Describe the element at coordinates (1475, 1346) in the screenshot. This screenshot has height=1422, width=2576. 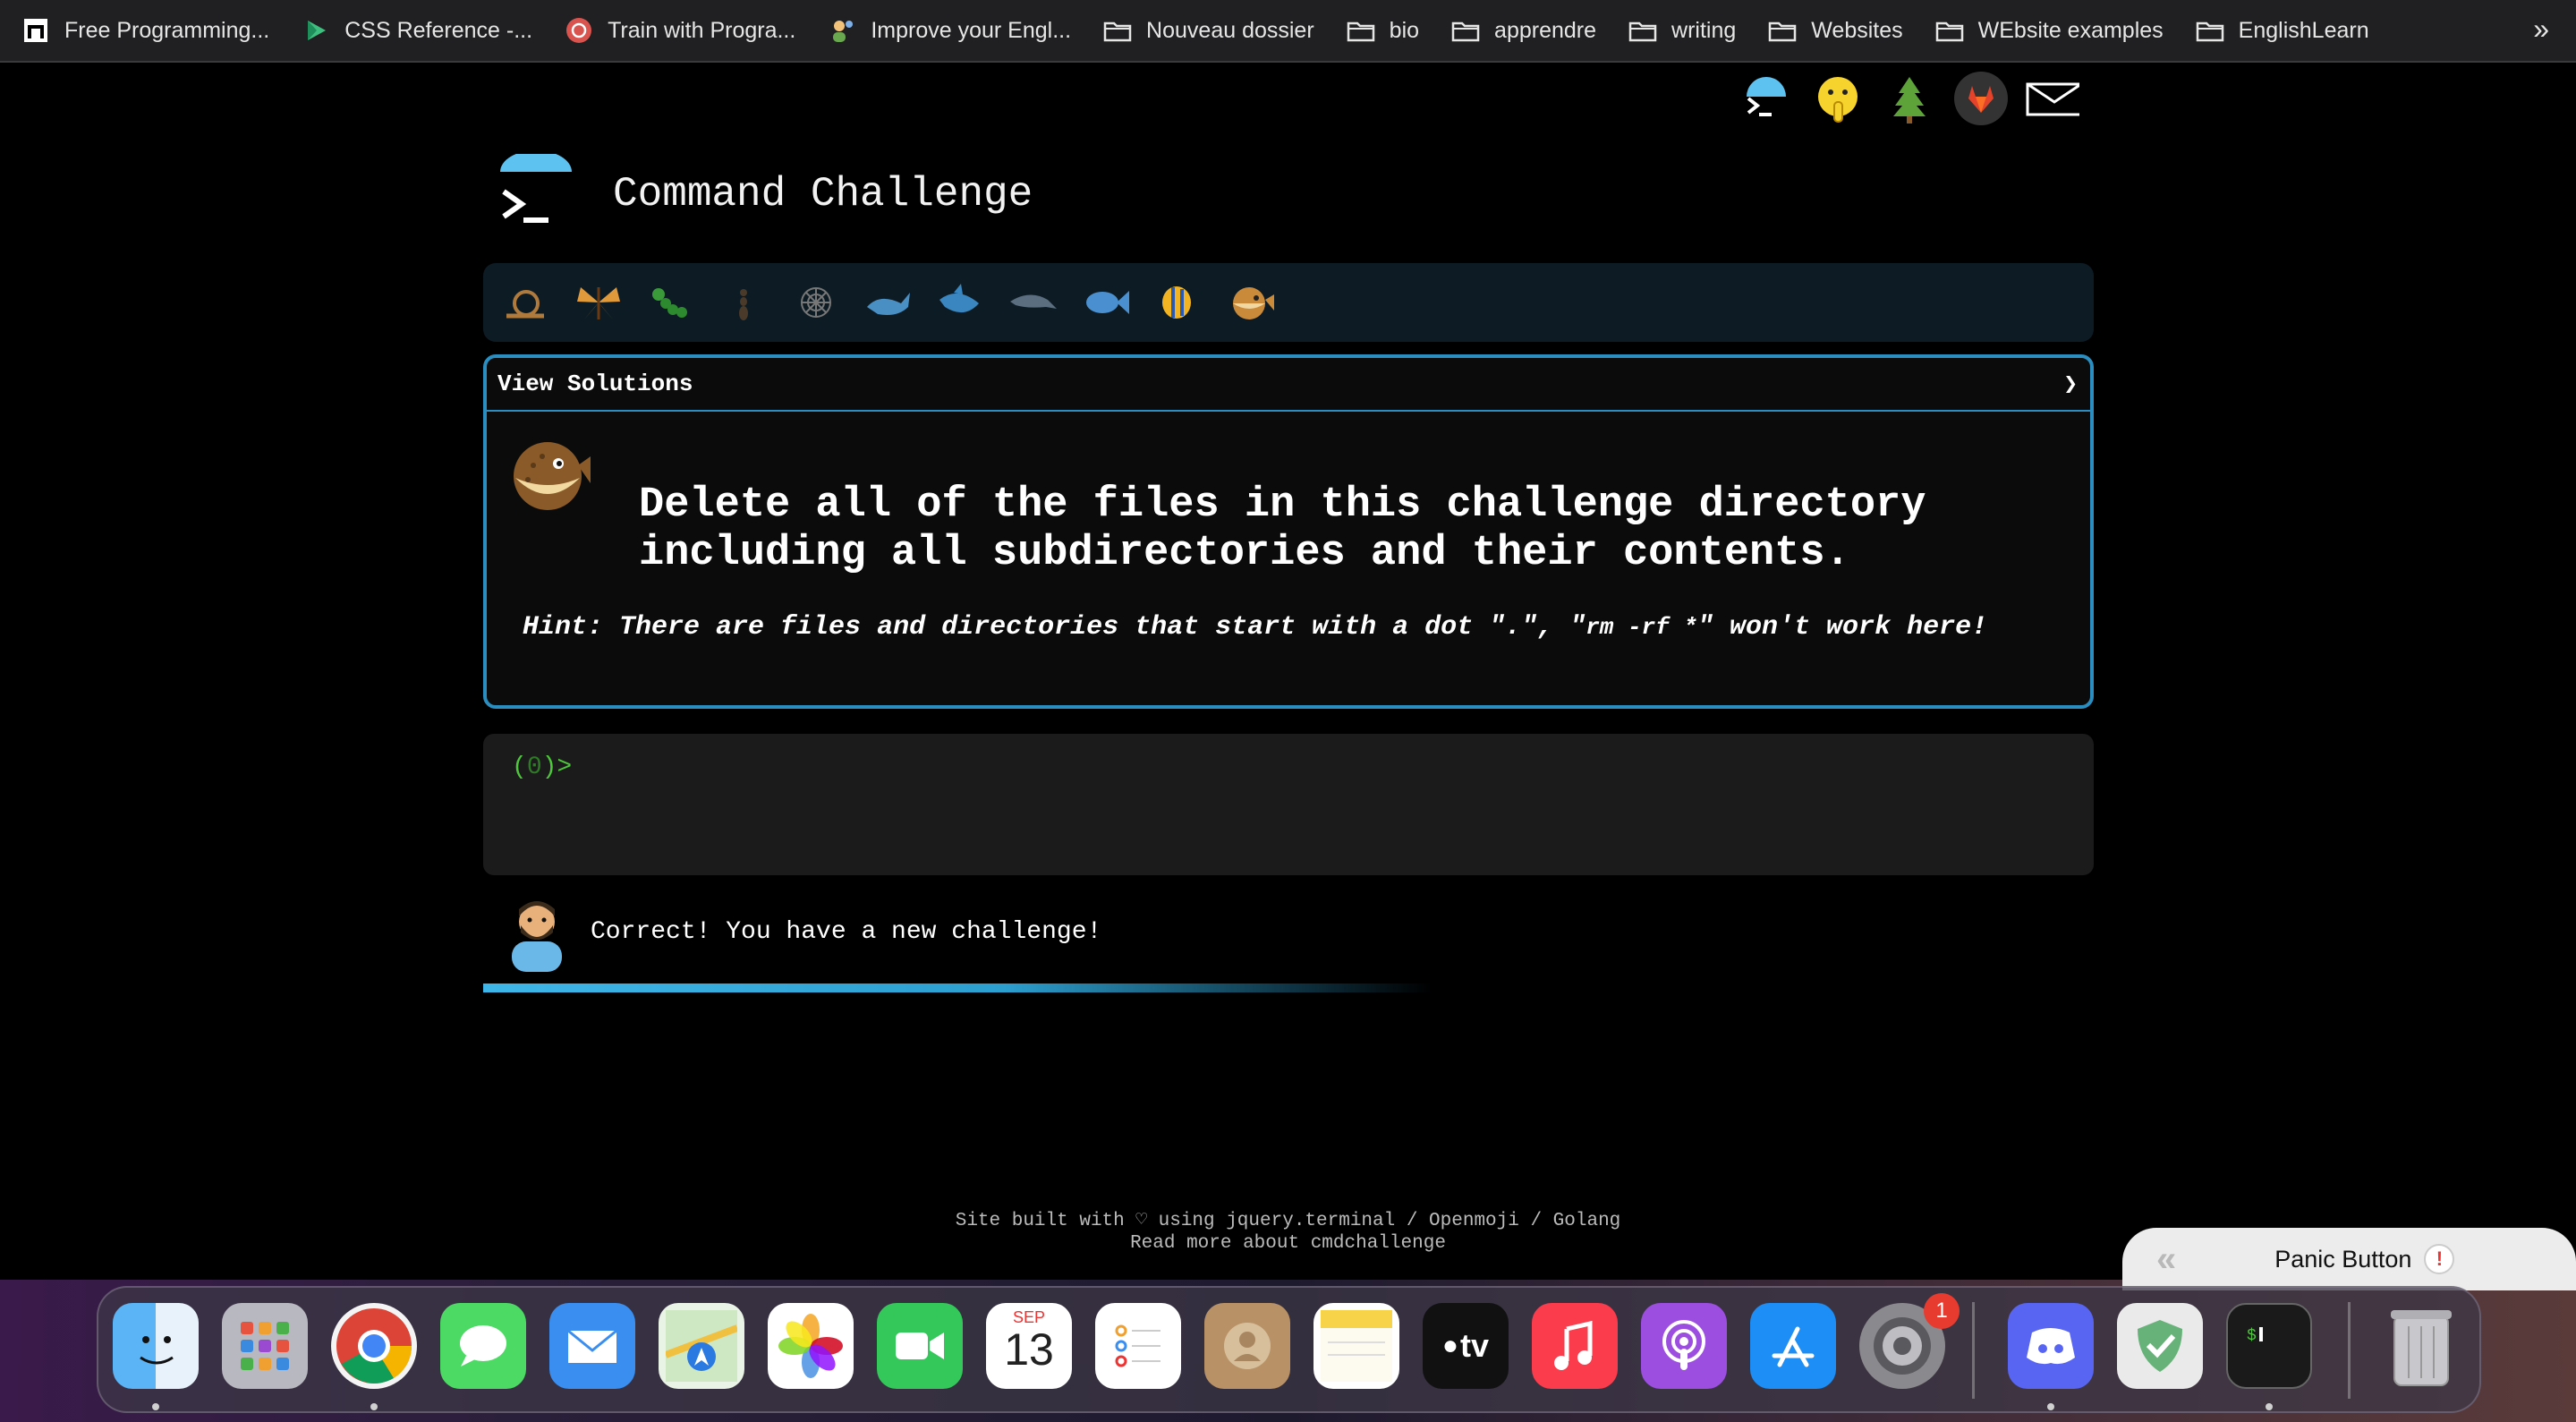
I see `tv-label: tv` at that location.